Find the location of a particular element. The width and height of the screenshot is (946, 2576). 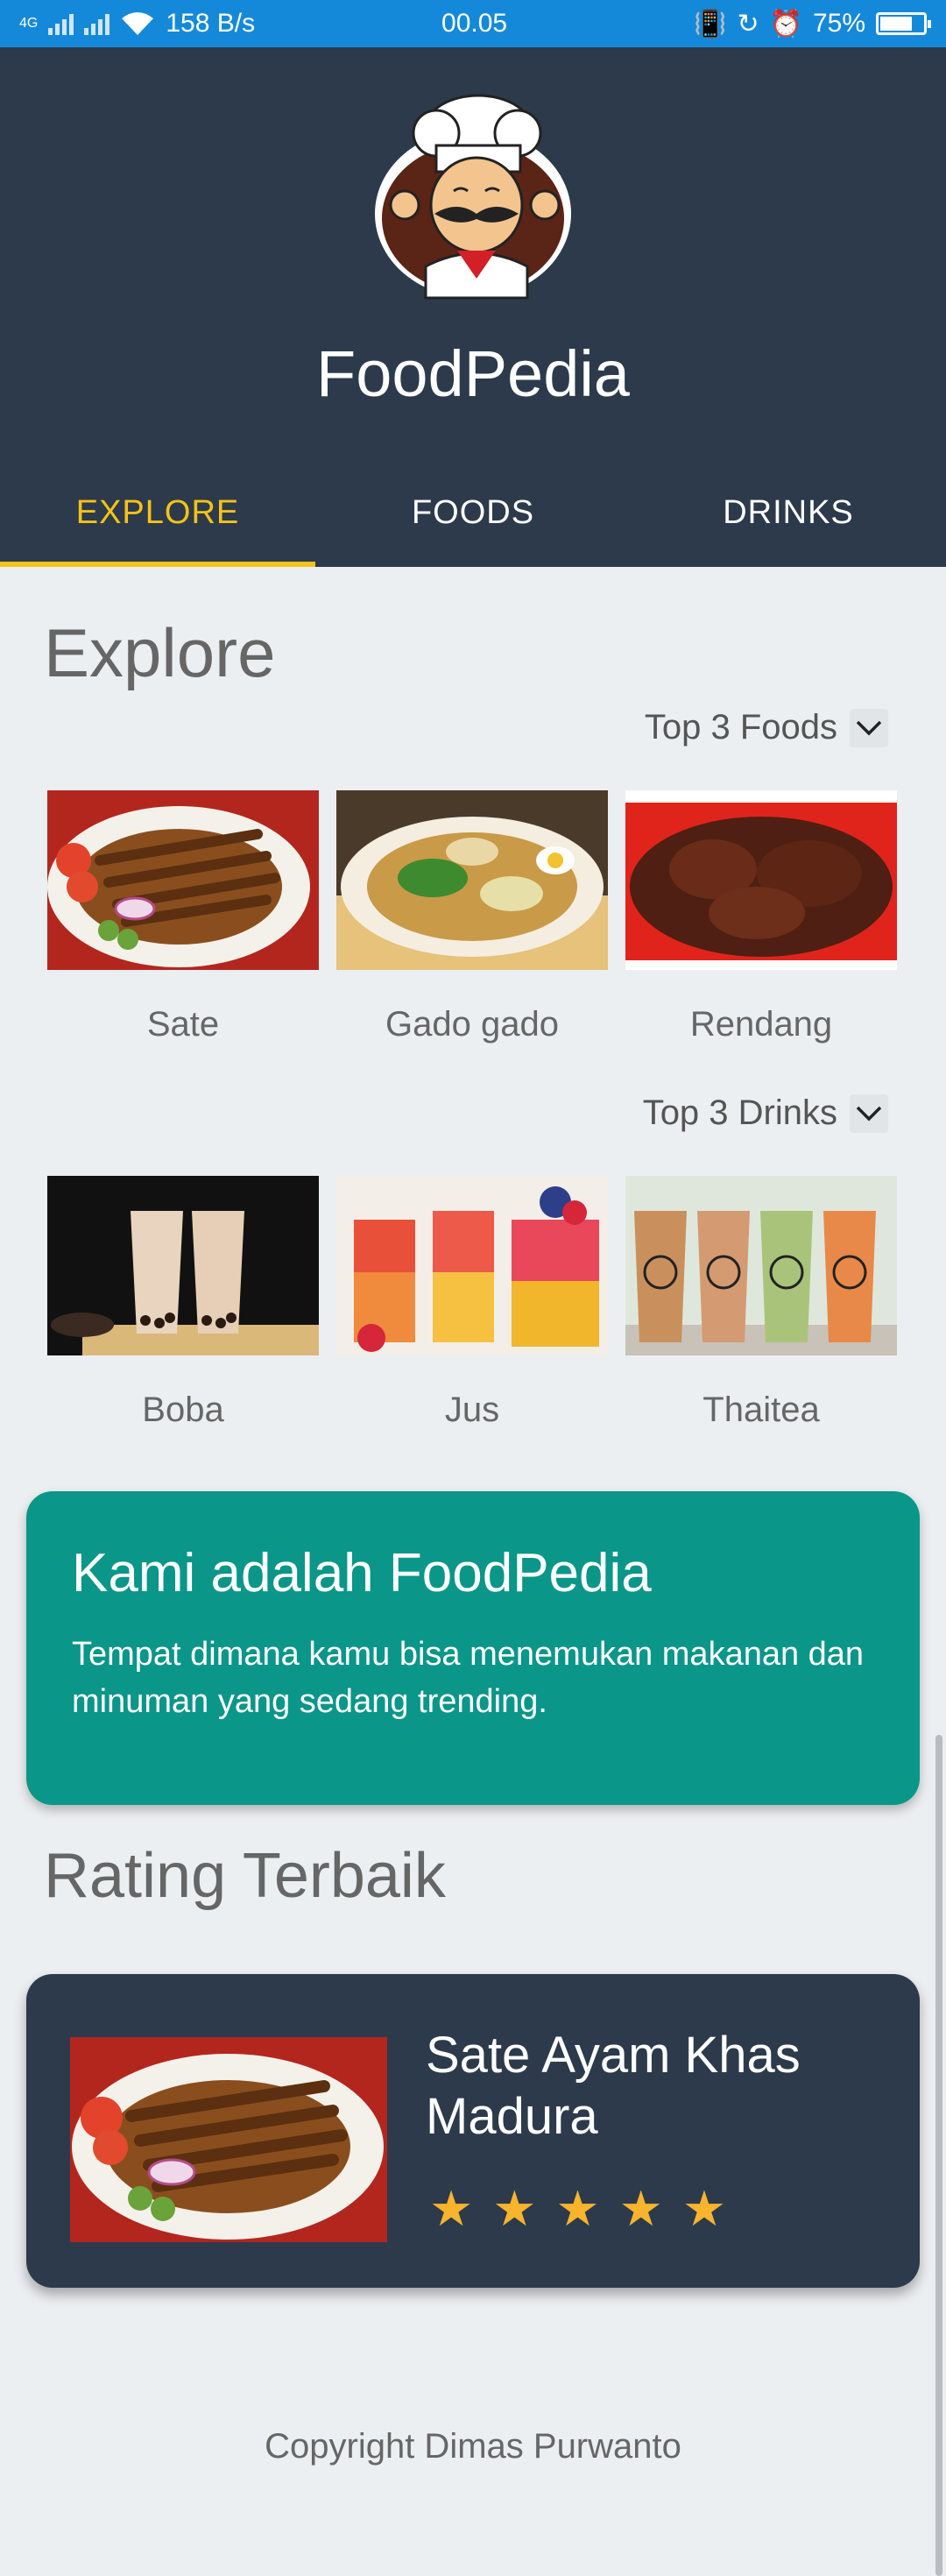

drink-card-thaitea: Thaitea is located at coordinates (761, 1303).